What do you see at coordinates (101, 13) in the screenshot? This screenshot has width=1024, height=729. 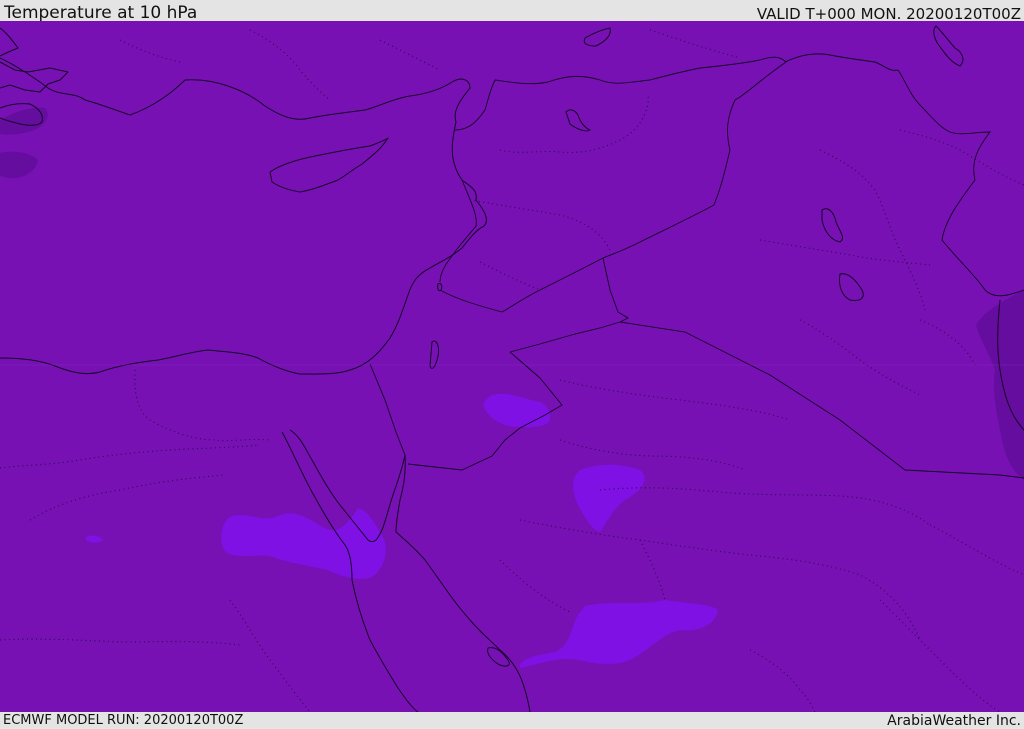 I see `map-title: Temperature at 10 hPa` at bounding box center [101, 13].